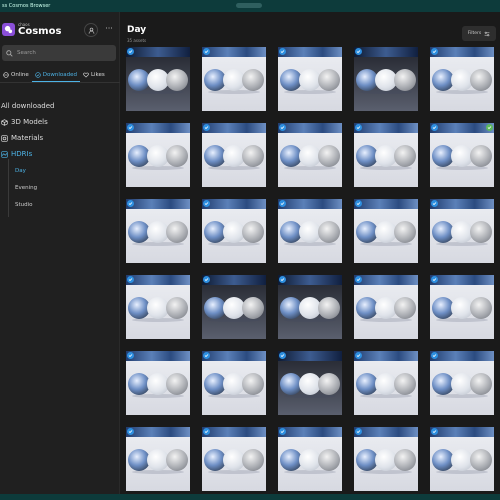  Describe the element at coordinates (91, 30) in the screenshot. I see `user-button` at that location.